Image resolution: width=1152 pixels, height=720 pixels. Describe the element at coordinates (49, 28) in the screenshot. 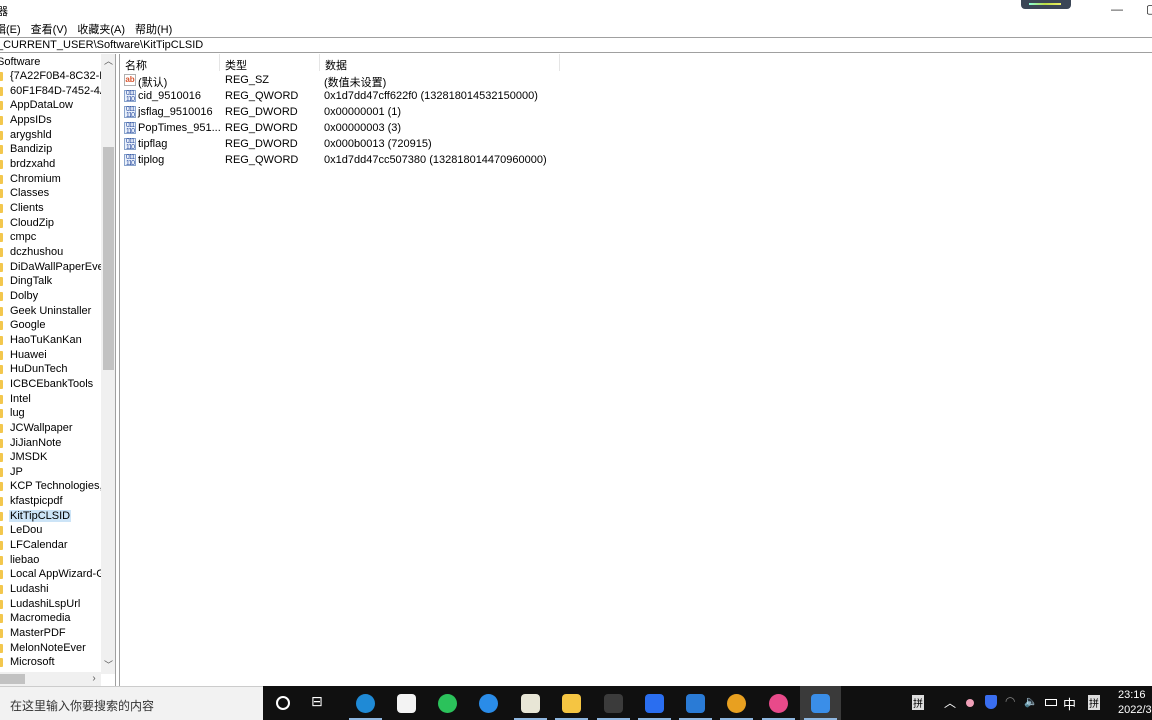

I see `menu-view: 查看(V)` at that location.